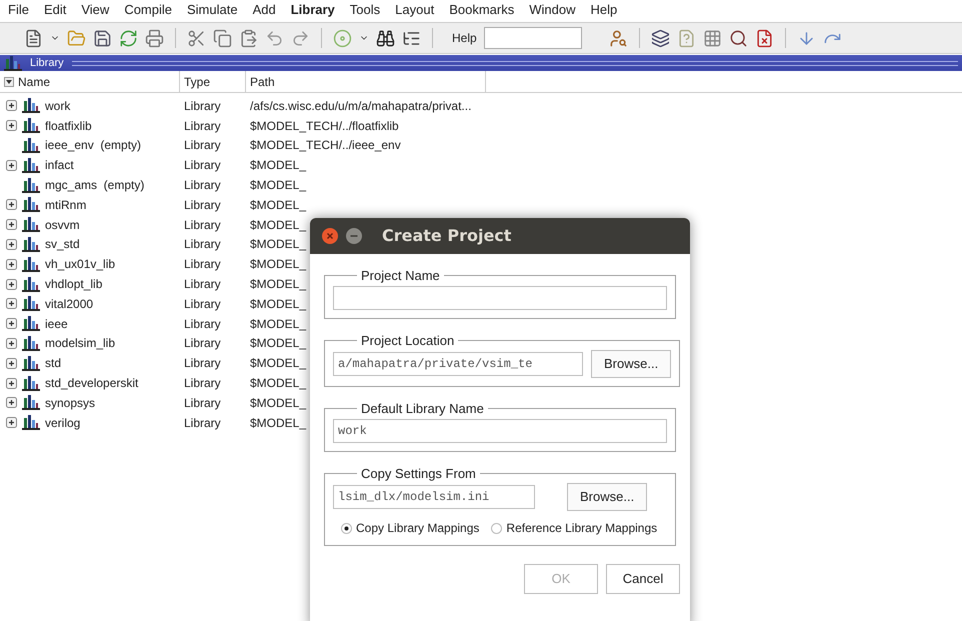 This screenshot has height=621, width=962. Describe the element at coordinates (33, 38) in the screenshot. I see `new-file-icon` at that location.